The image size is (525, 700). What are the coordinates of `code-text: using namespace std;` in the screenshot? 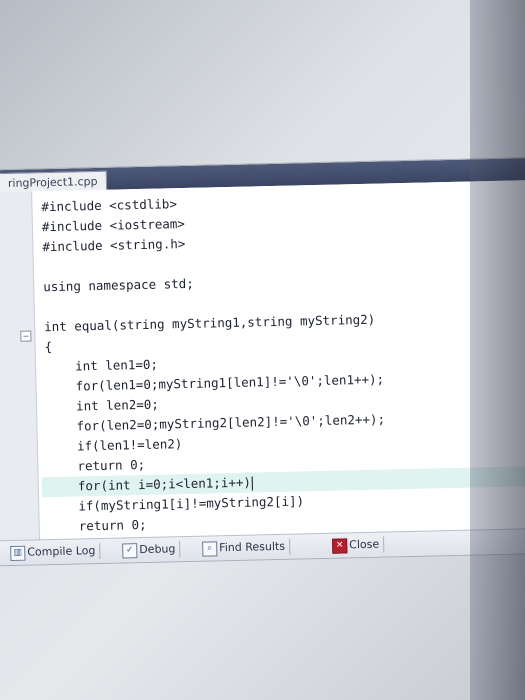 It's located at (118, 285).